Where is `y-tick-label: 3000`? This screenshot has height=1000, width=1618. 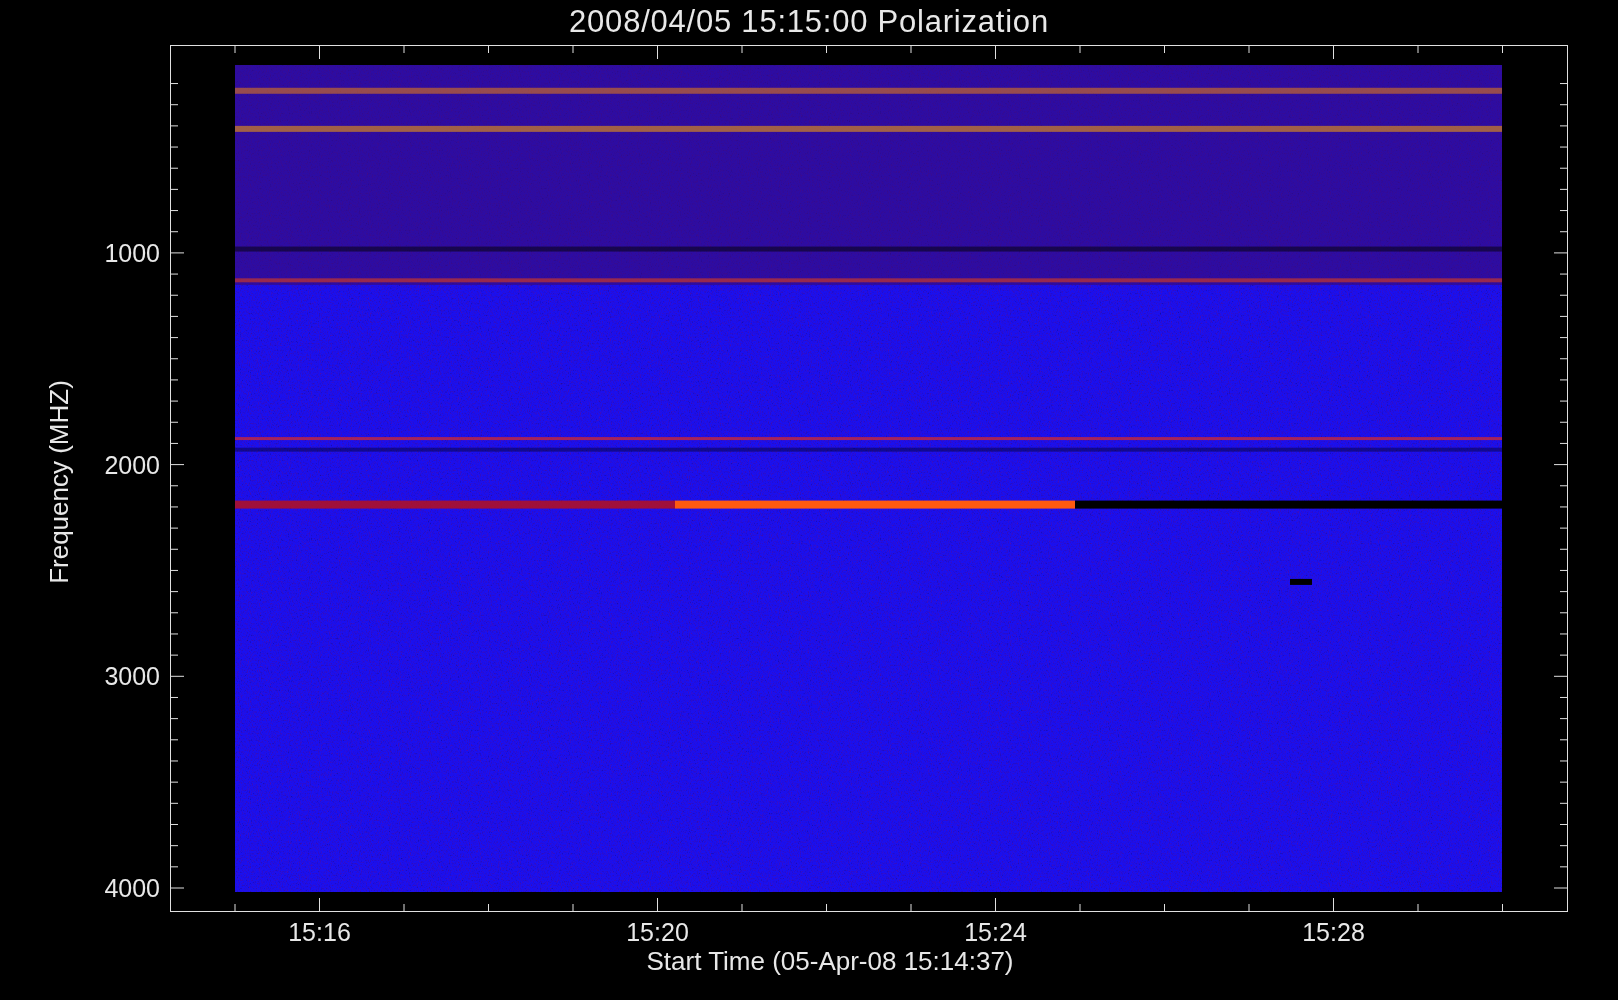 y-tick-label: 3000 is located at coordinates (131, 676).